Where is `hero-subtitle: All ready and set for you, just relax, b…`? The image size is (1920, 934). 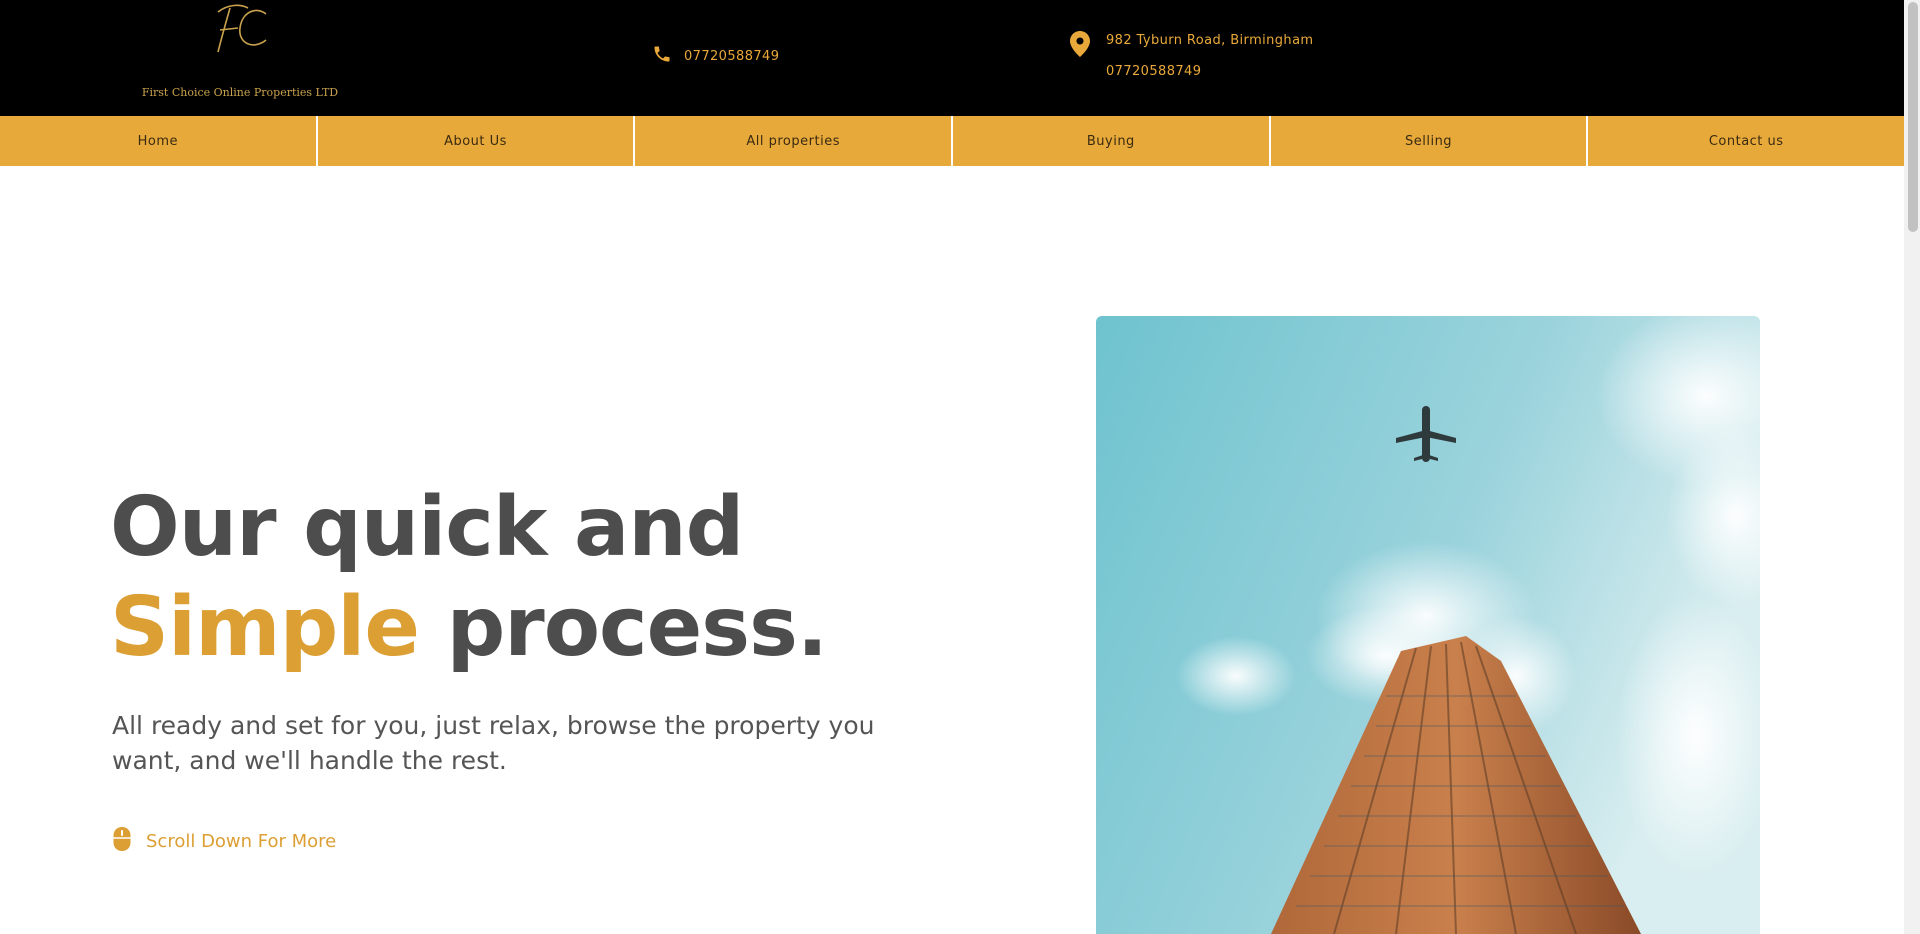 hero-subtitle: All ready and set for you, just relax, b… is located at coordinates (493, 743).